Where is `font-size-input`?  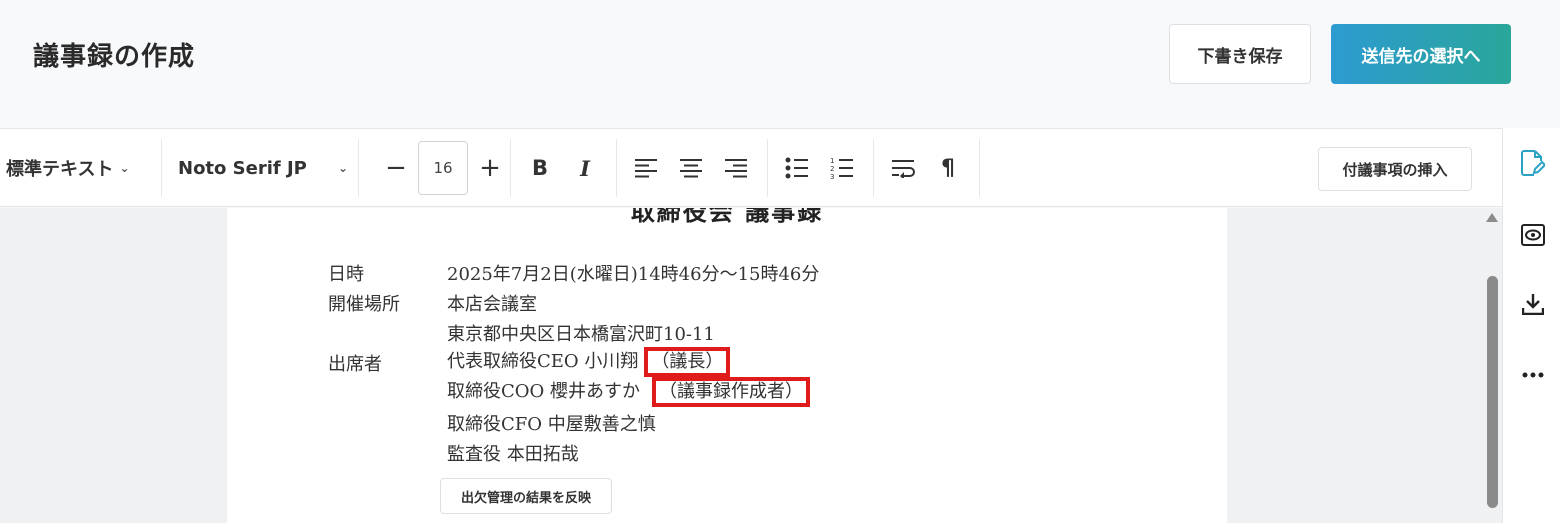
font-size-input is located at coordinates (443, 168).